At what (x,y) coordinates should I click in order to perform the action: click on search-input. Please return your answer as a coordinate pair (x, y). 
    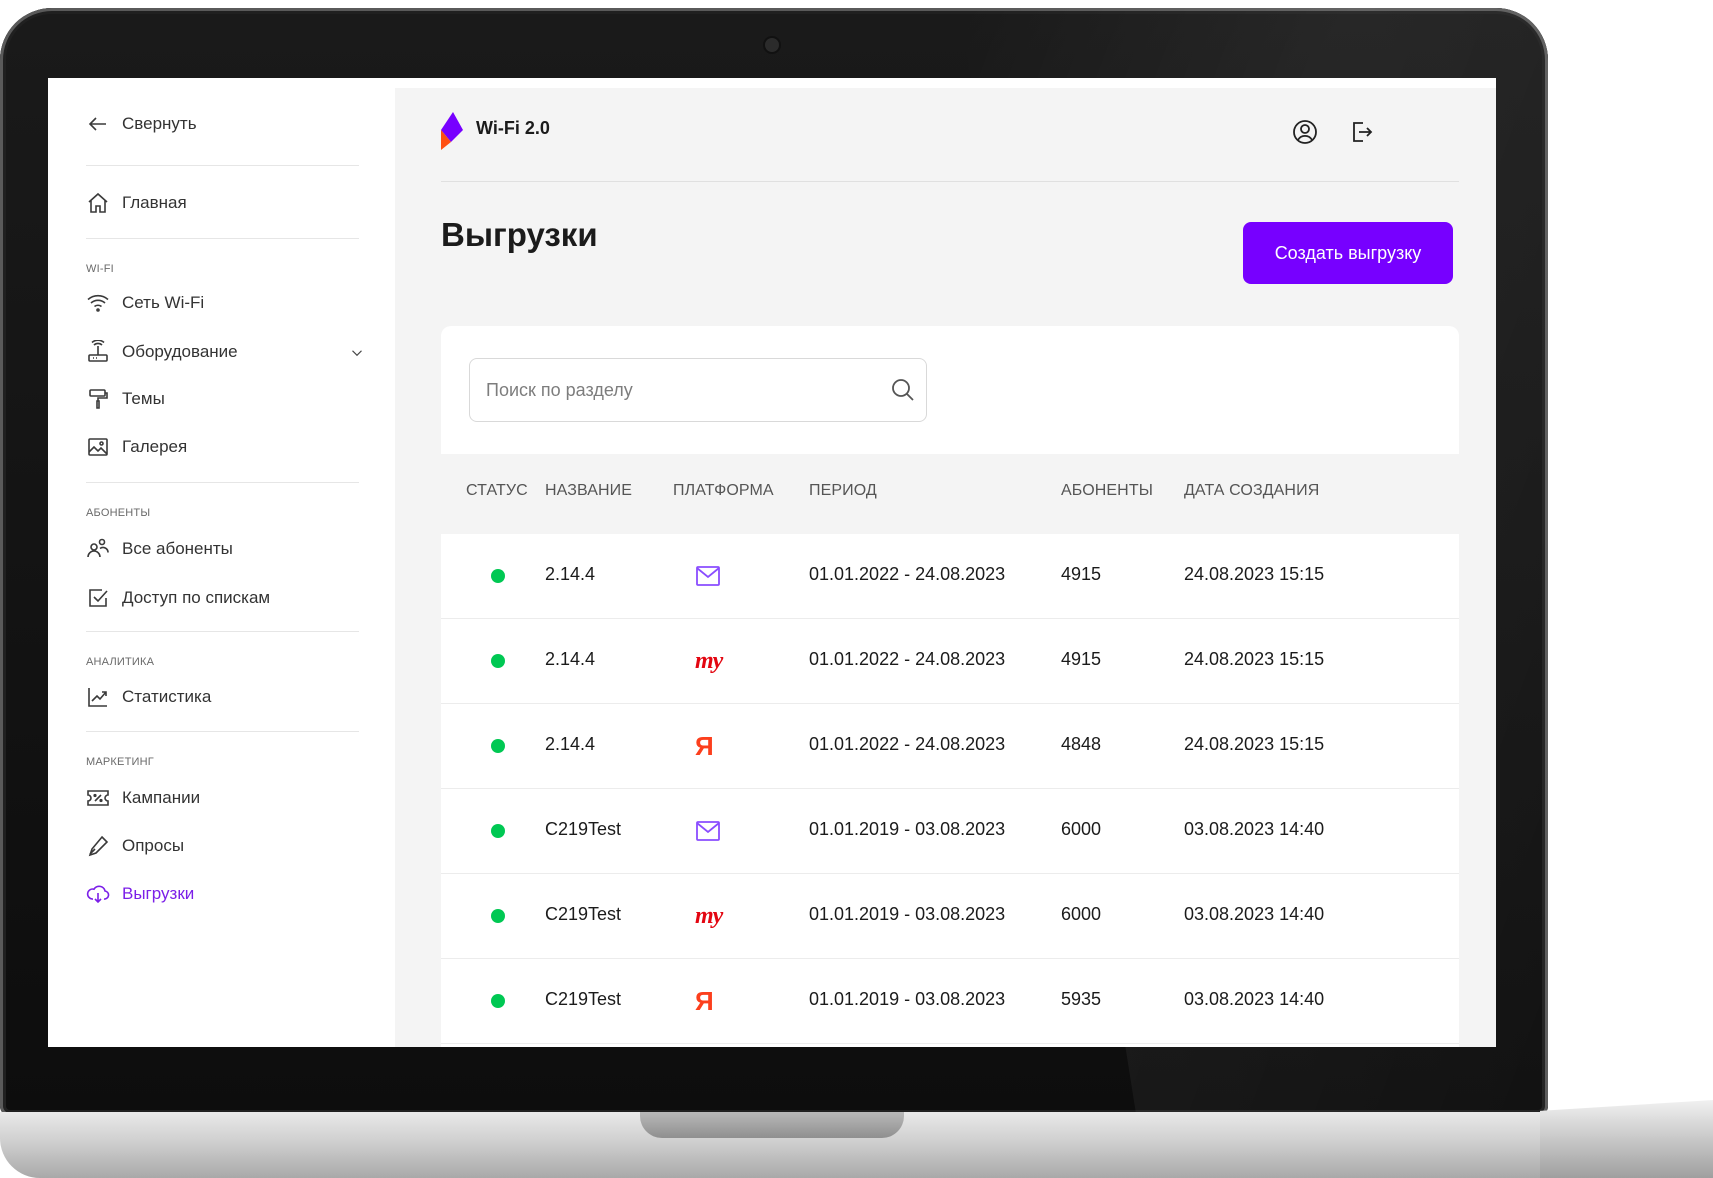
    Looking at the image, I should click on (681, 390).